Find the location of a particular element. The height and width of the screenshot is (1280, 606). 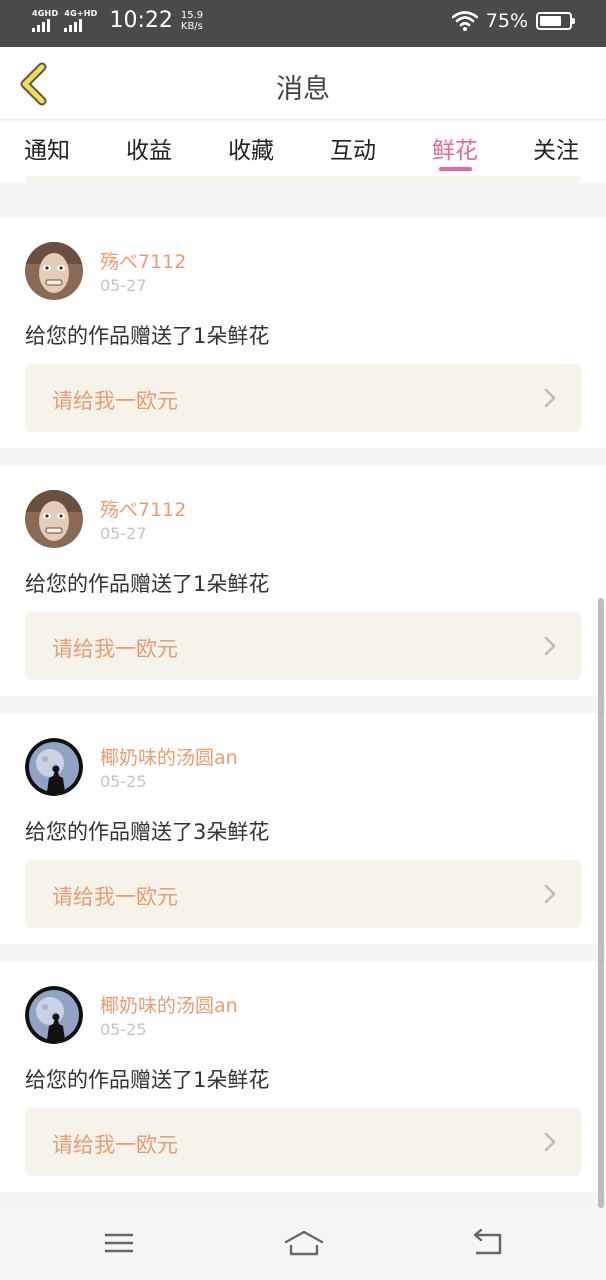

message-text: 给您的作品赠送了3朵鲜花 is located at coordinates (147, 832).